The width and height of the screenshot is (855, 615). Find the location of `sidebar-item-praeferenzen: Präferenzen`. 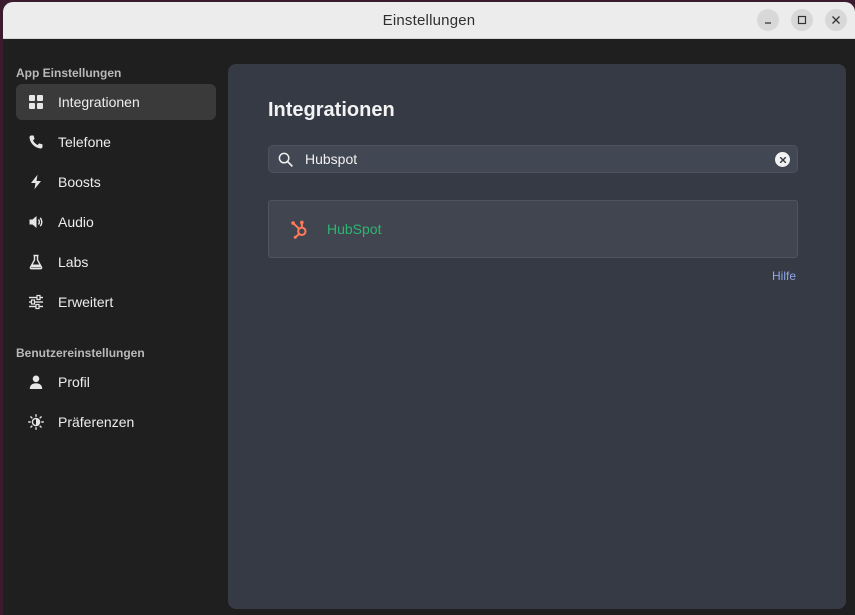

sidebar-item-praeferenzen: Präferenzen is located at coordinates (116, 422).